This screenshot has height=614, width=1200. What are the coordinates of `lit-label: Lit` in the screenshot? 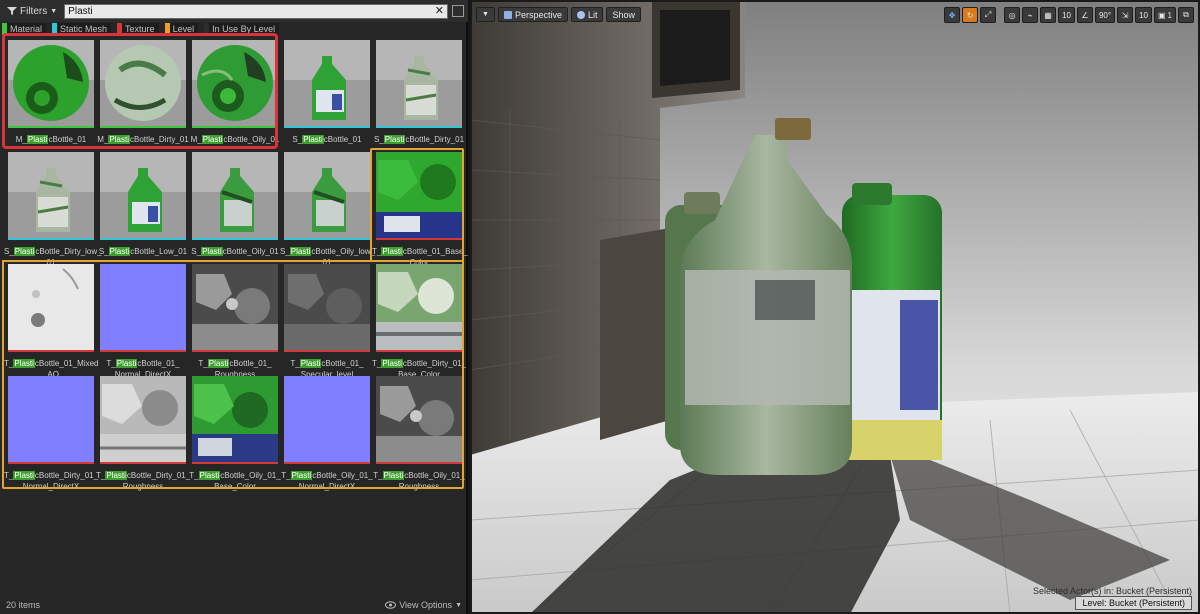 It's located at (592, 14).